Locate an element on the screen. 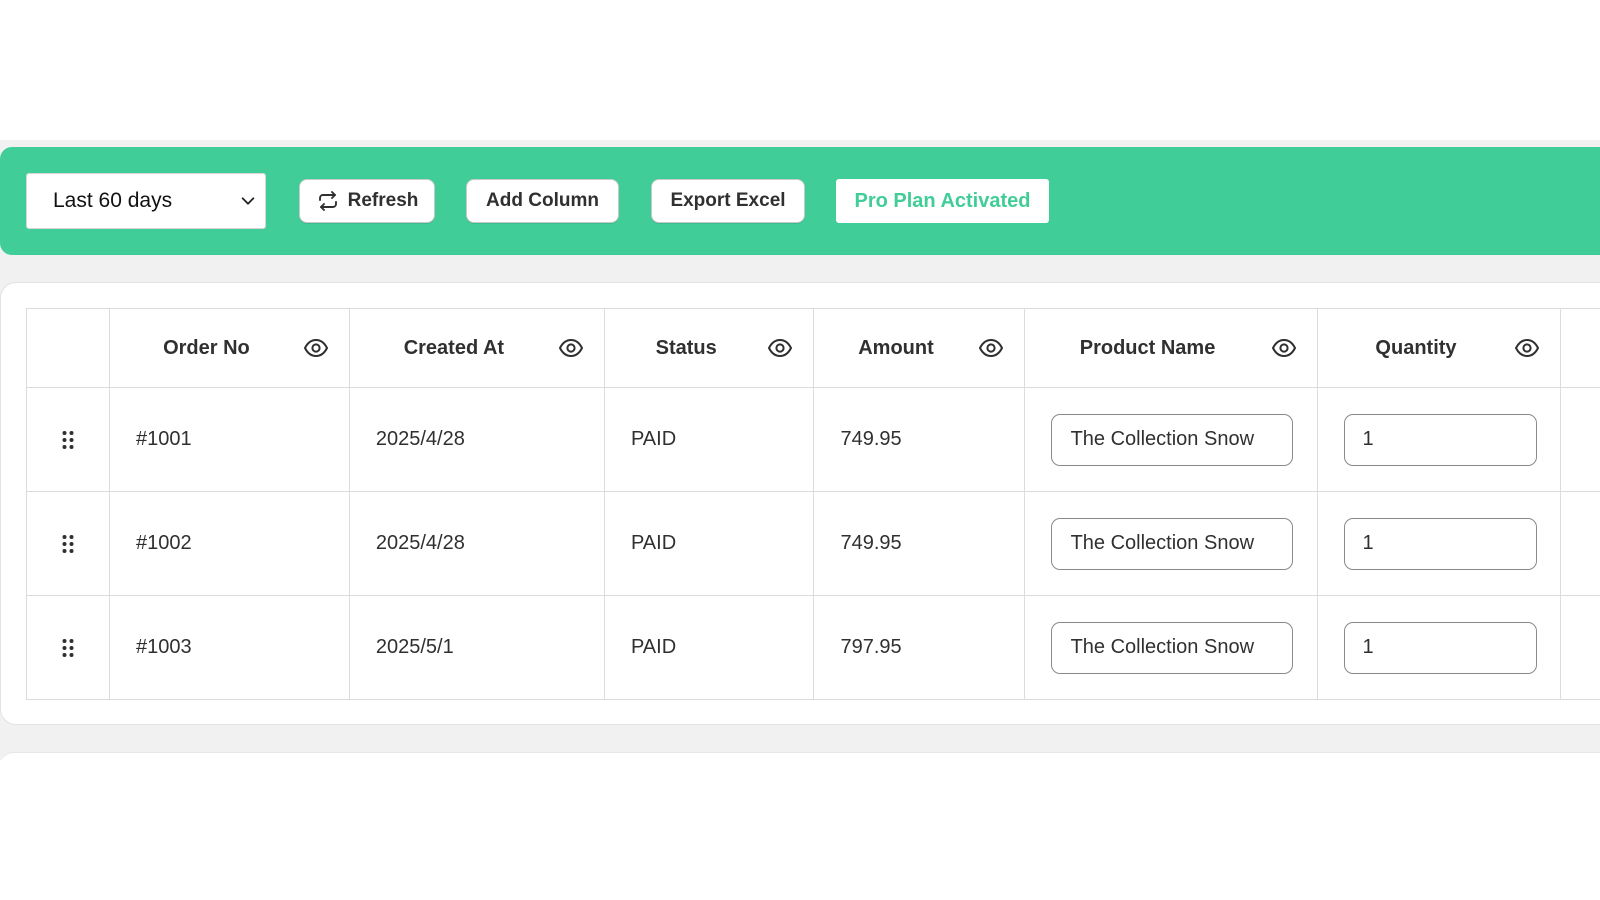 This screenshot has width=1600, height=900. order-no-value: #1001 is located at coordinates (163, 439).